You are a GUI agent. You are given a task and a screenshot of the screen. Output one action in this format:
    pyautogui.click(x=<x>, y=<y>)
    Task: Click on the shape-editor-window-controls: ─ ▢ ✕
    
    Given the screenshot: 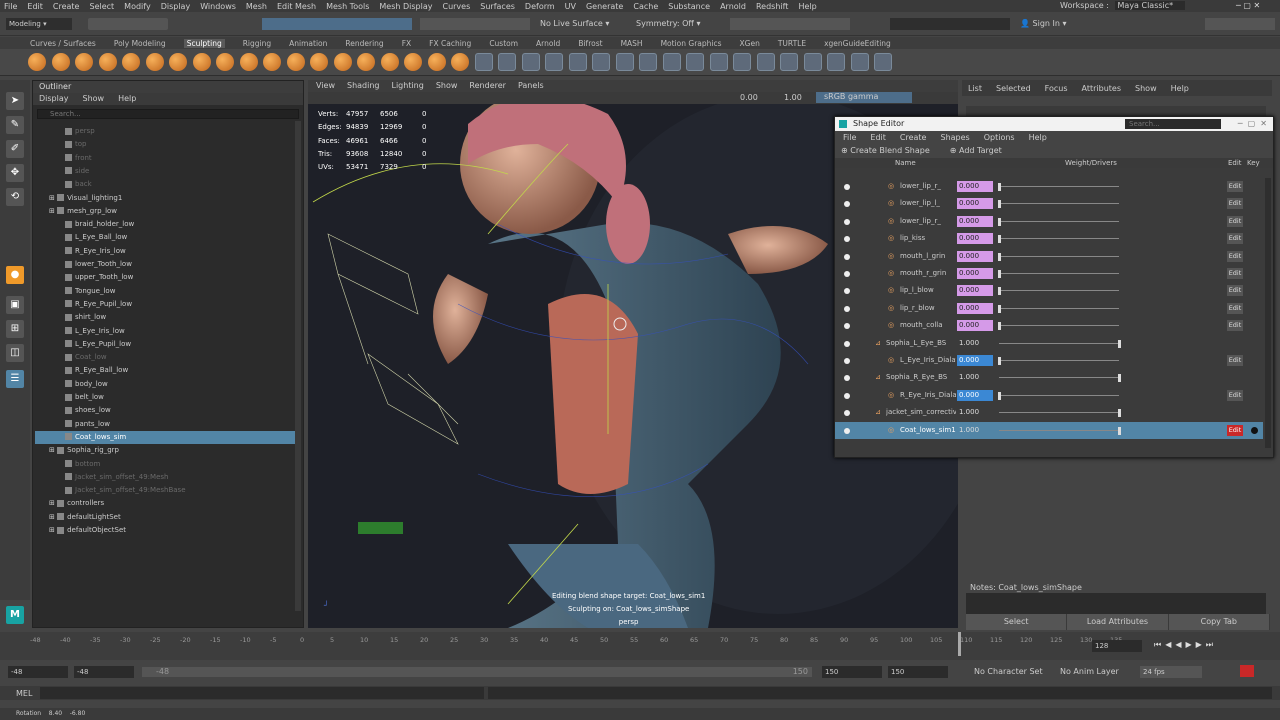 What is the action you would take?
    pyautogui.click(x=1252, y=124)
    